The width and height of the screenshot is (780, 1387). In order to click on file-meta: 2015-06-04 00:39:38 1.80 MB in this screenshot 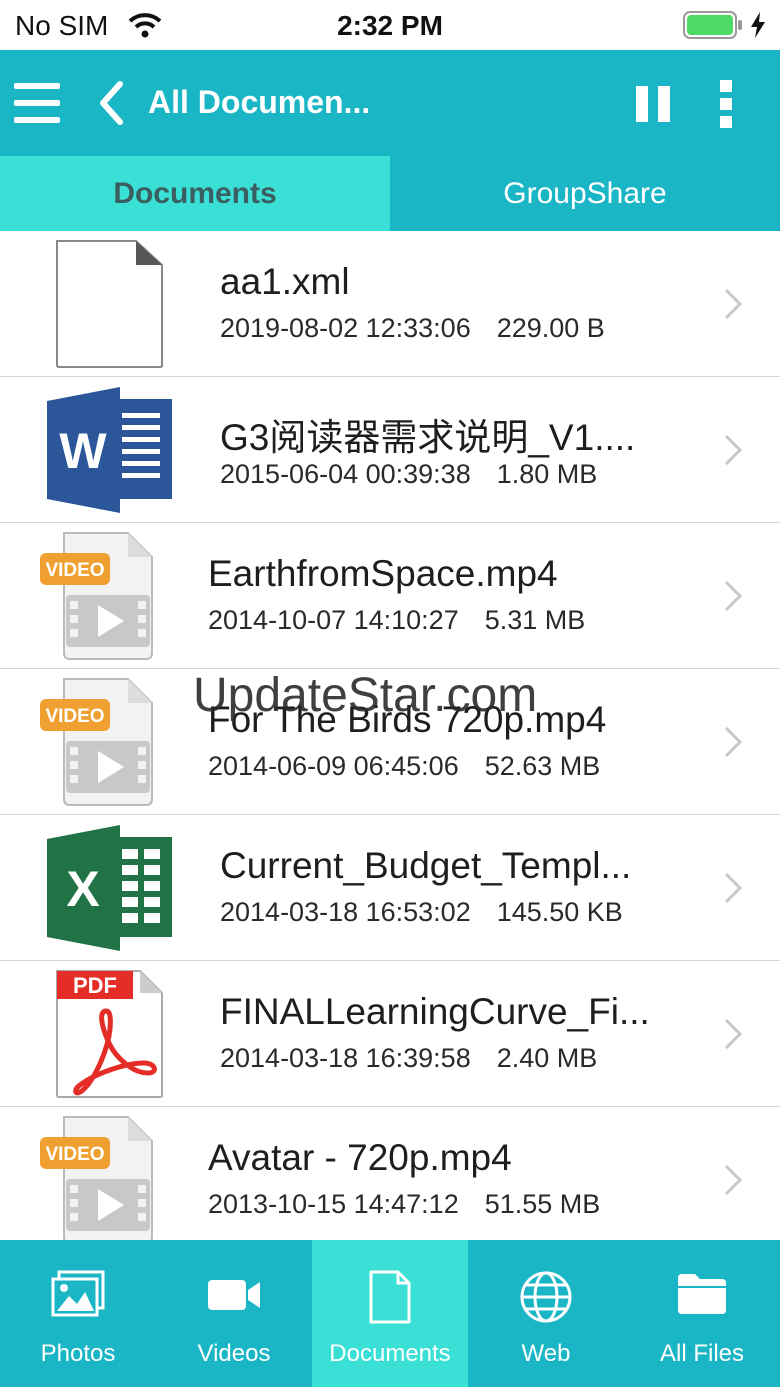, I will do `click(408, 474)`.